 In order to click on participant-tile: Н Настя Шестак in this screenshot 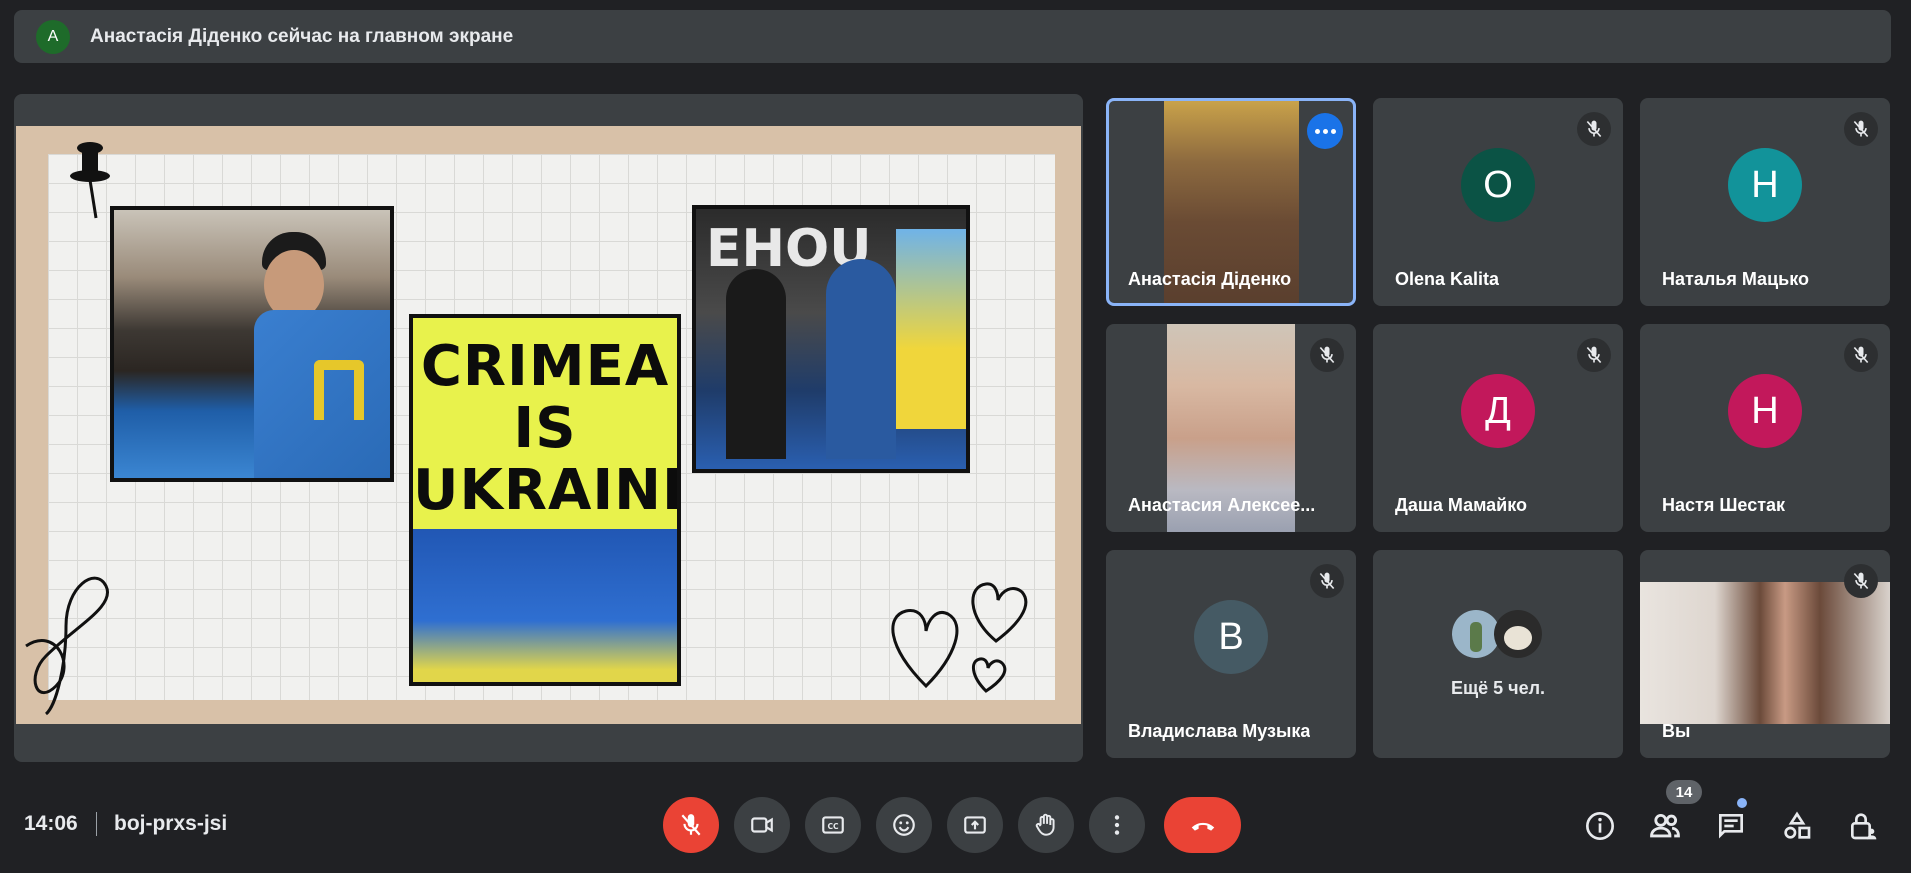, I will do `click(1765, 428)`.